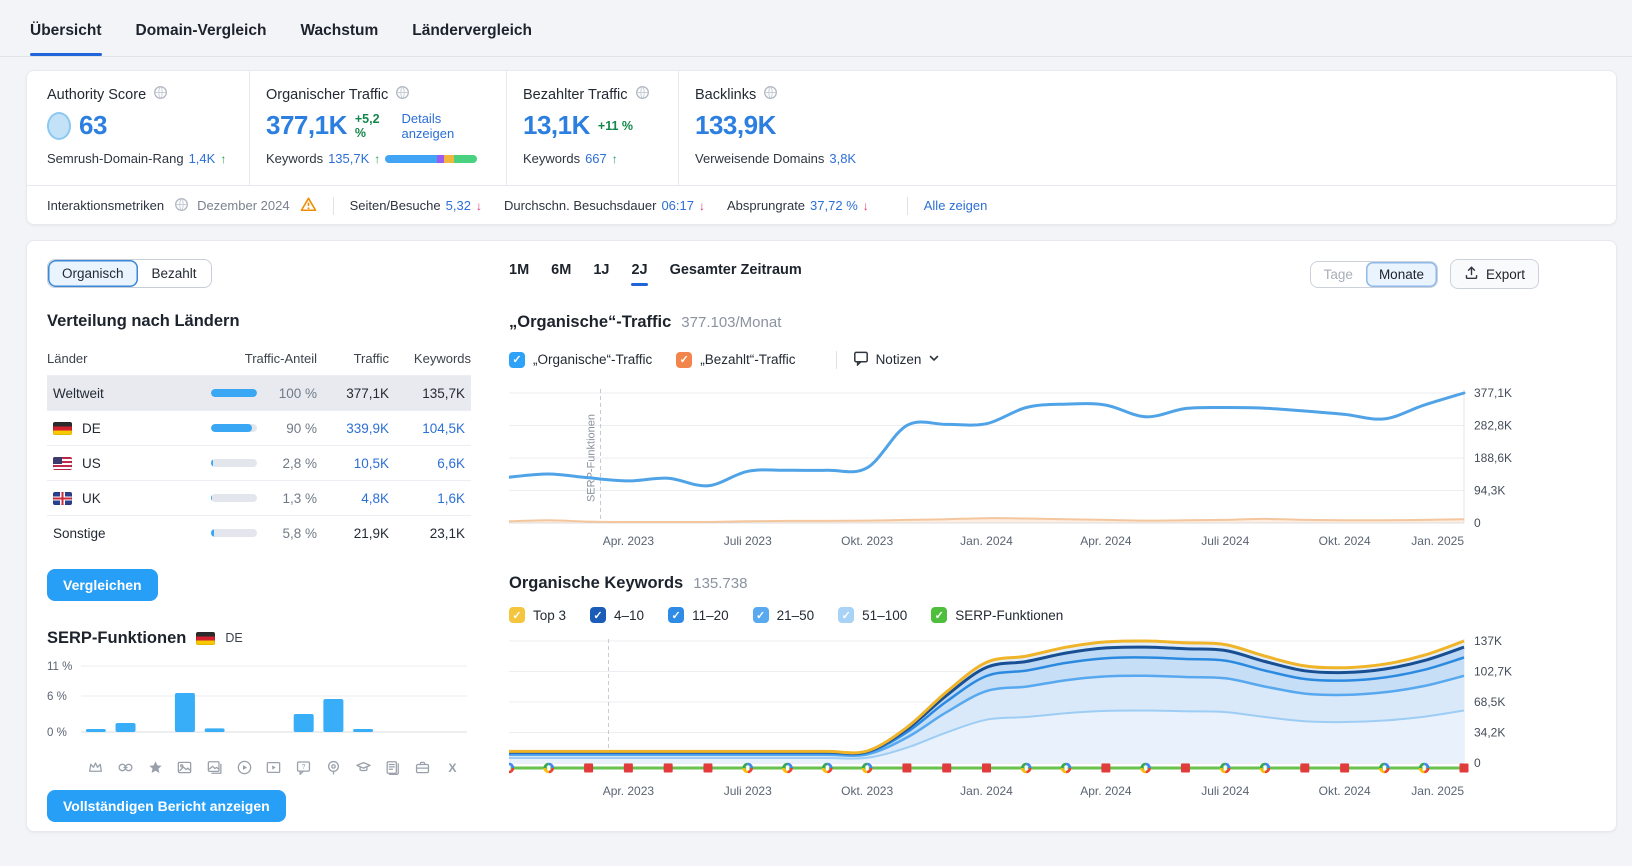 The height and width of the screenshot is (866, 1632). I want to click on organic-traffic-section-title: „Organische“-Traffic 377.103/Monat, so click(1024, 322).